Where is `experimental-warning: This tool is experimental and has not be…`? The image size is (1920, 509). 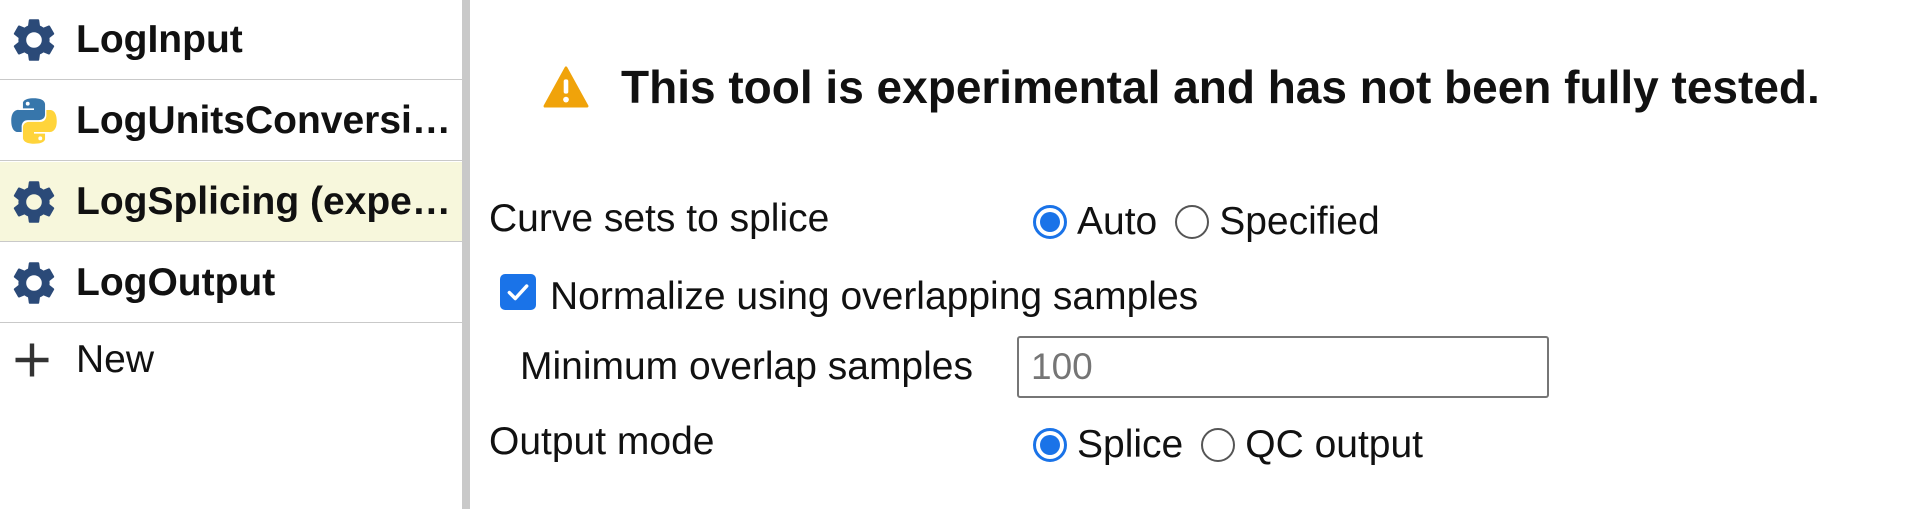
experimental-warning: This tool is experimental and has not be… is located at coordinates (1181, 87).